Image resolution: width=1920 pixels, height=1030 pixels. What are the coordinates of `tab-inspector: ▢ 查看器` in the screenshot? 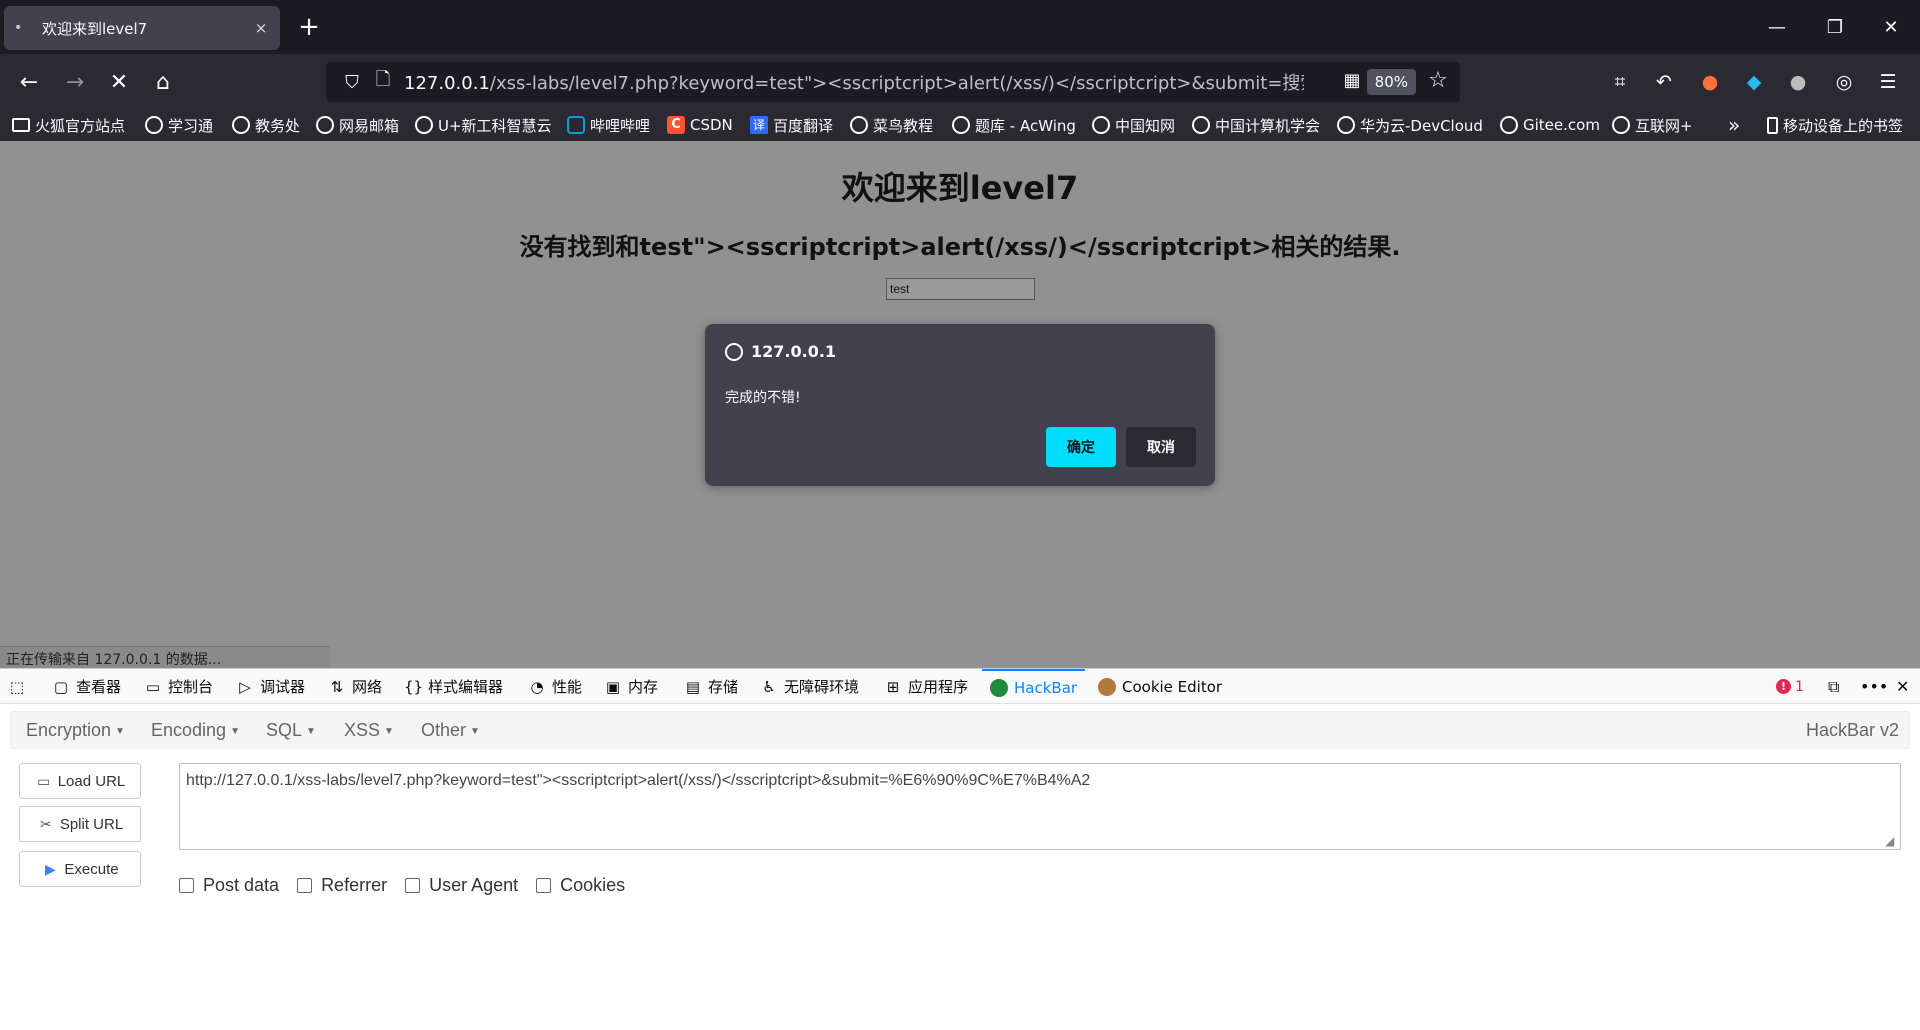 It's located at (86, 686).